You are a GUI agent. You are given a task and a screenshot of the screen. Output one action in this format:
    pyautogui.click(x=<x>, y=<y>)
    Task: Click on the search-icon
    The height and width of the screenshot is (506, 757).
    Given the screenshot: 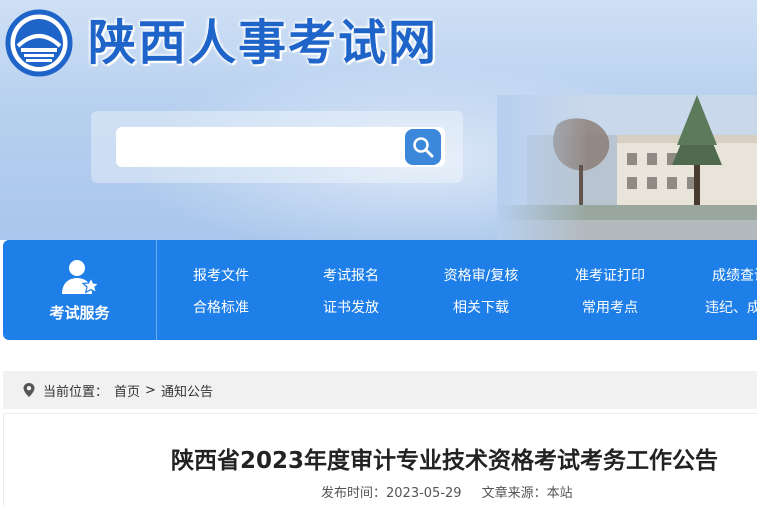 What is the action you would take?
    pyautogui.click(x=423, y=147)
    